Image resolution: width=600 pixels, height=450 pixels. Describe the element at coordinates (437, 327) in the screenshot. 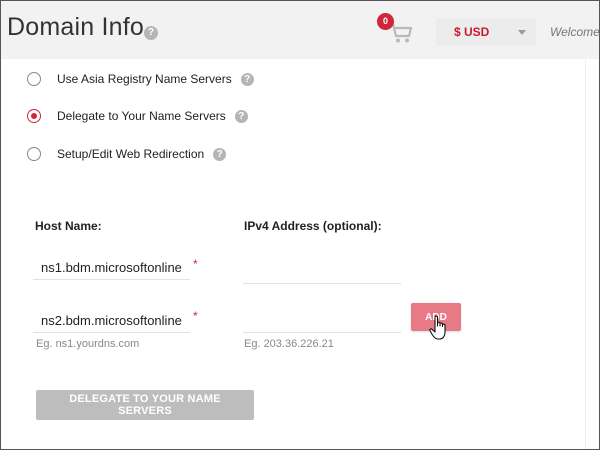

I see `hand-cursor-icon` at that location.